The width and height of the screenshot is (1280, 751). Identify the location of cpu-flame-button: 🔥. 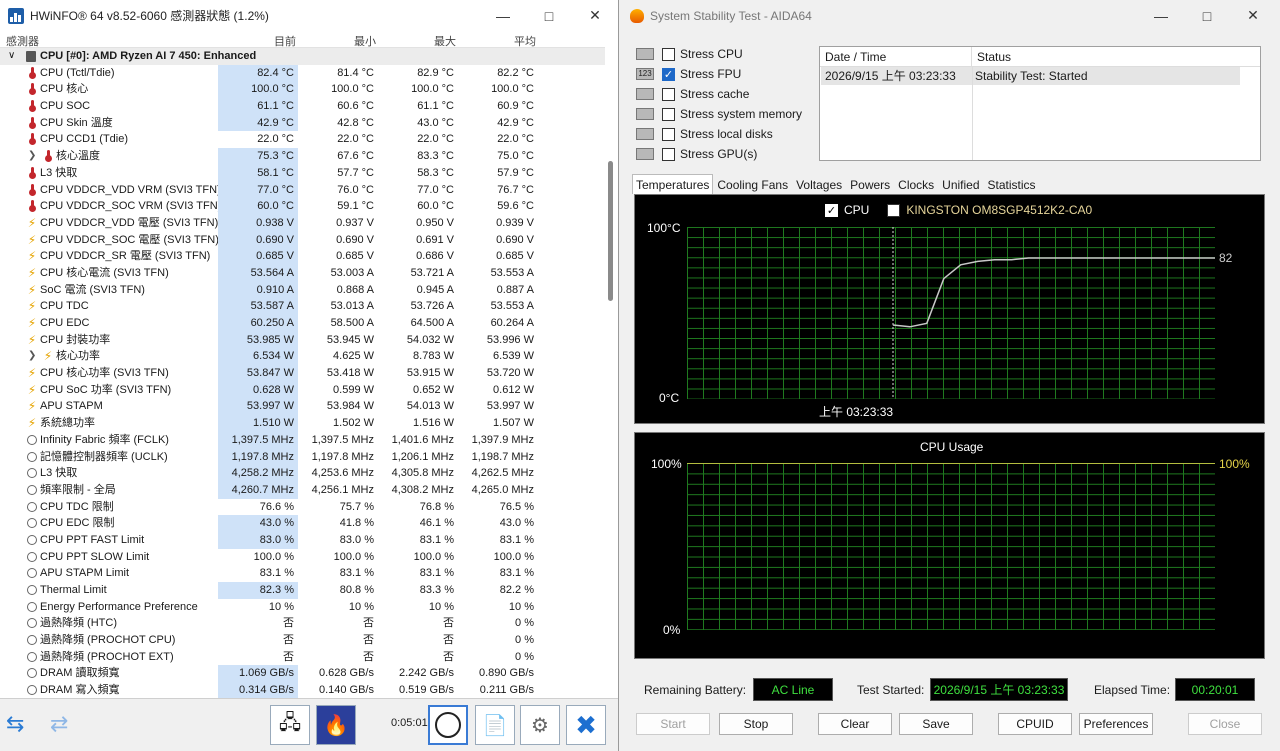
(336, 725).